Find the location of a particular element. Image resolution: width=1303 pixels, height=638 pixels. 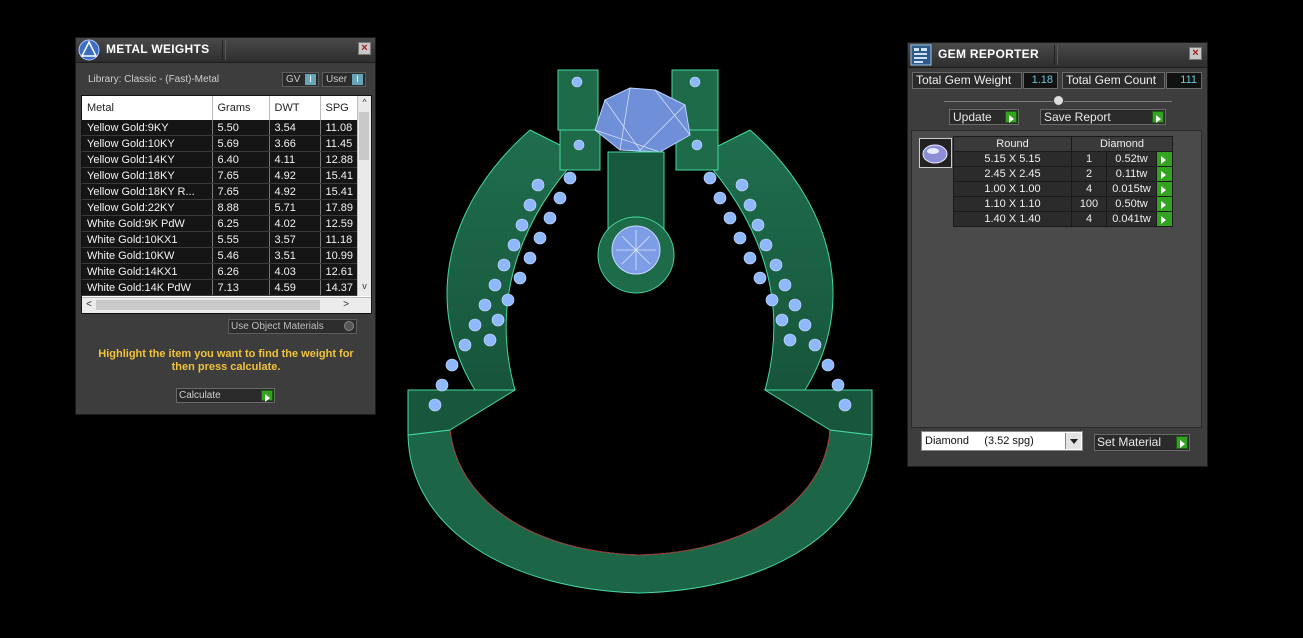

table-row: White Gold:10KX1 5.55 3.57 11.18 is located at coordinates (223, 239).